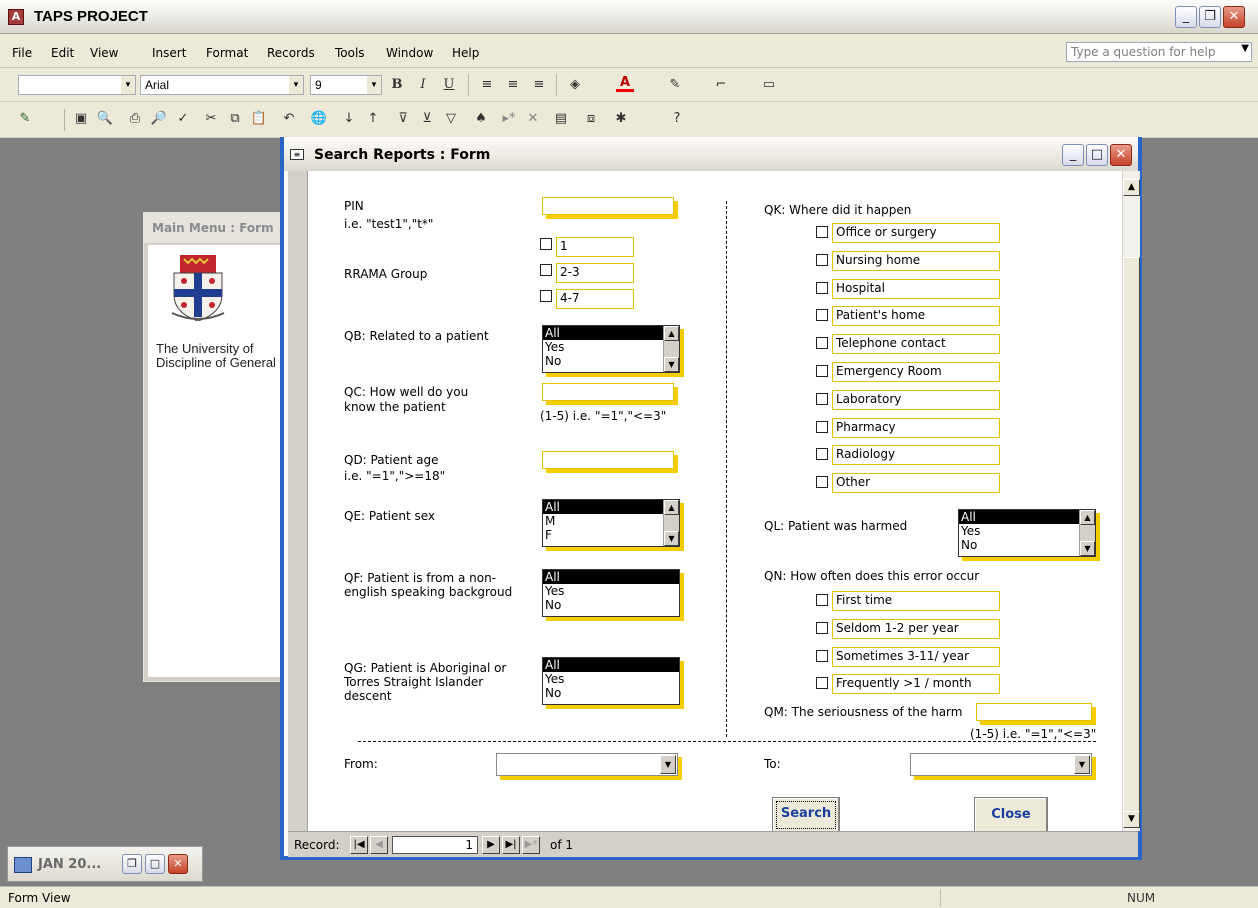  I want to click on menu-edit: Edit, so click(62, 53).